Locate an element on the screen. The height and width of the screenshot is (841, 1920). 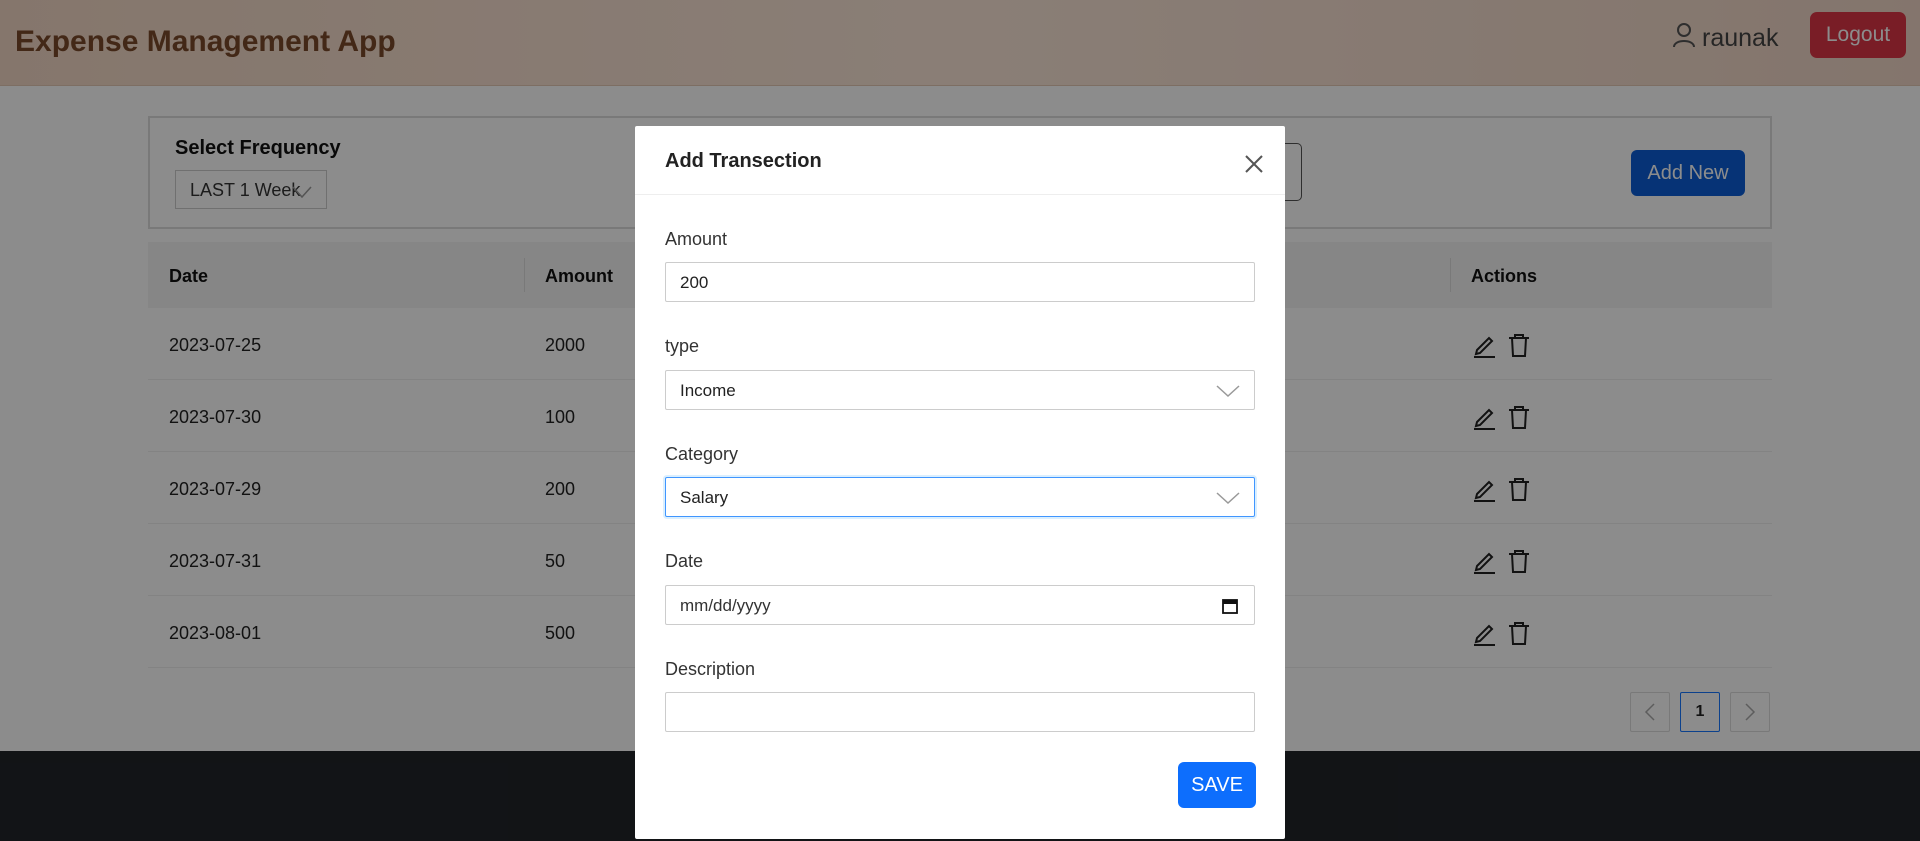
amount-input: 200 is located at coordinates (960, 282).